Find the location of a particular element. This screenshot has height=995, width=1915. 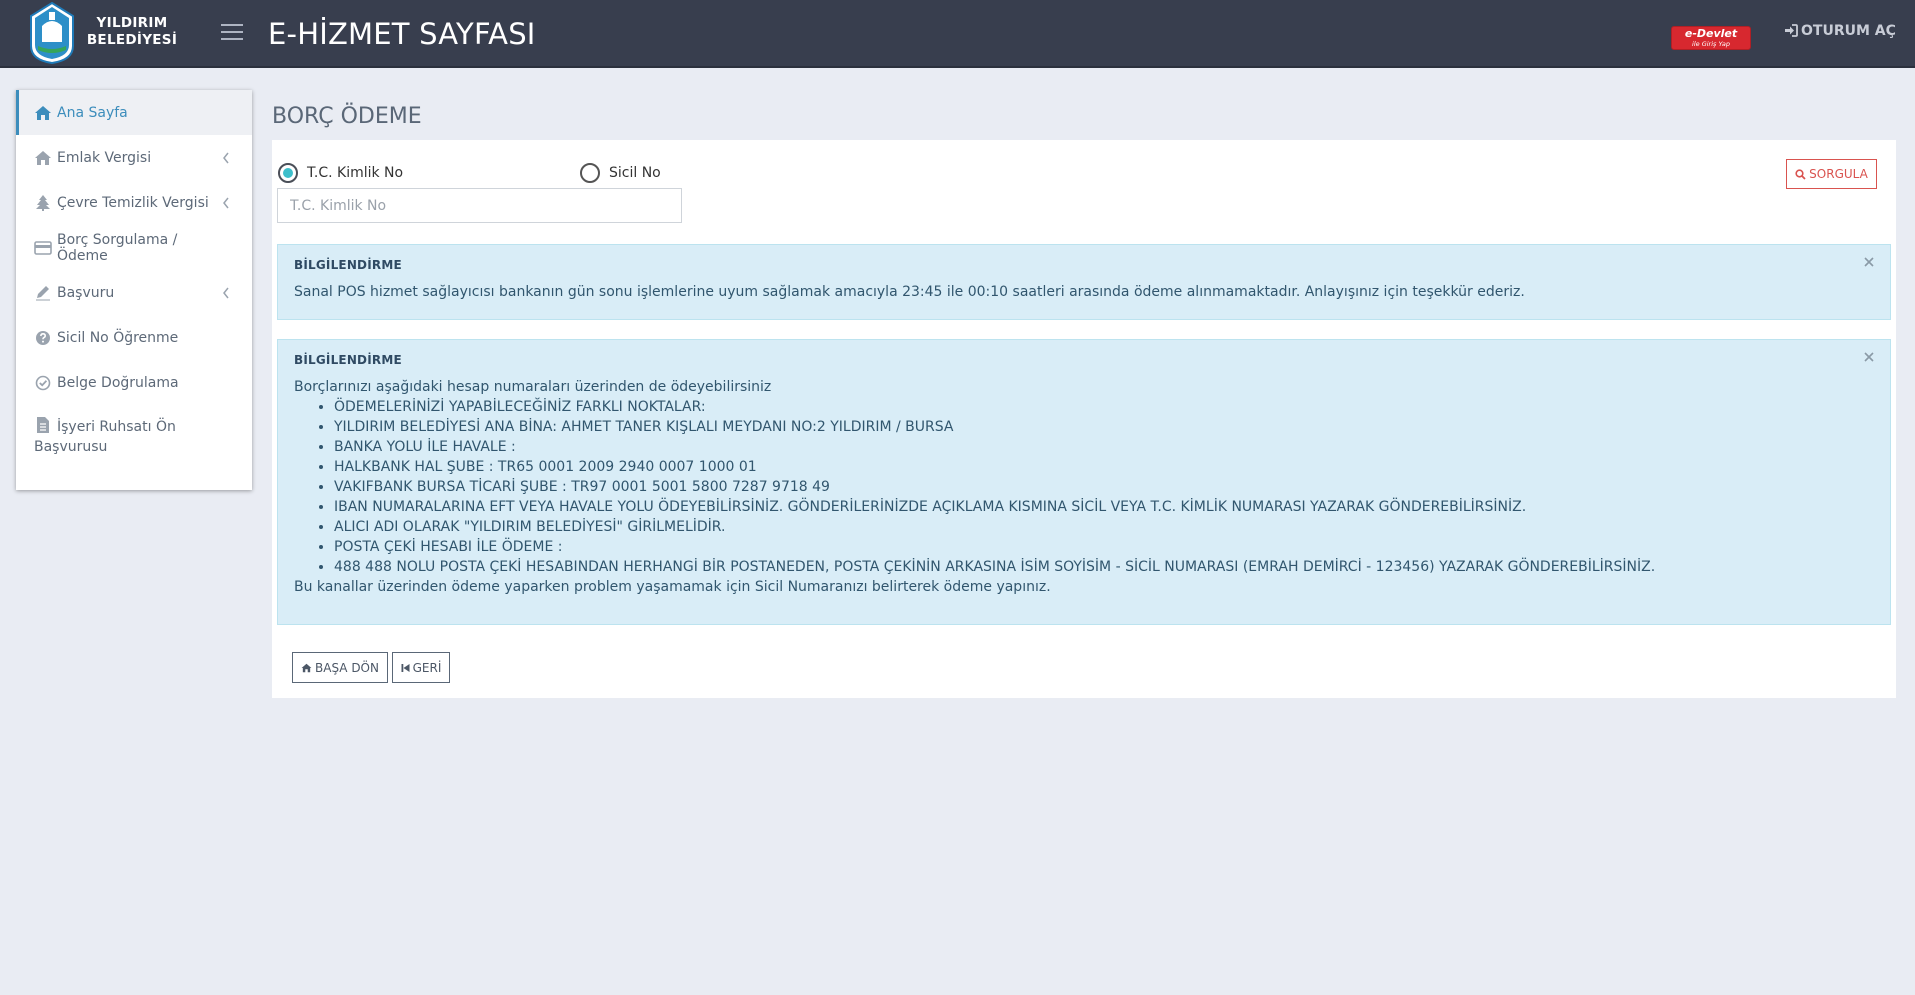

municipality-logo is located at coordinates (52, 33).